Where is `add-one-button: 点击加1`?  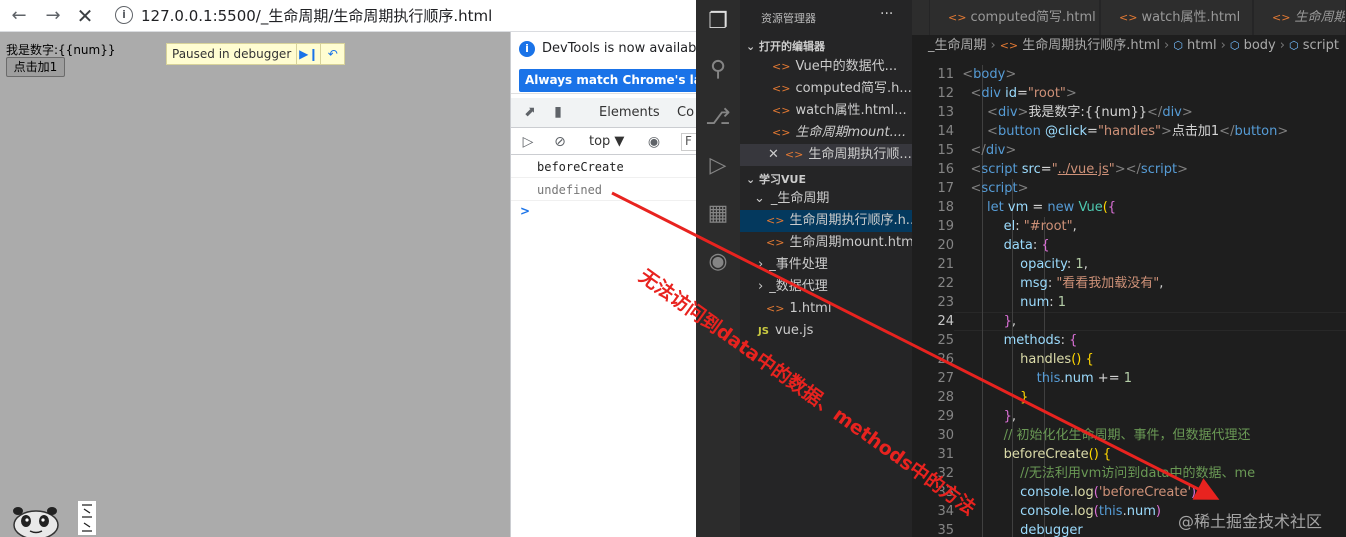
add-one-button: 点击加1 is located at coordinates (35, 67).